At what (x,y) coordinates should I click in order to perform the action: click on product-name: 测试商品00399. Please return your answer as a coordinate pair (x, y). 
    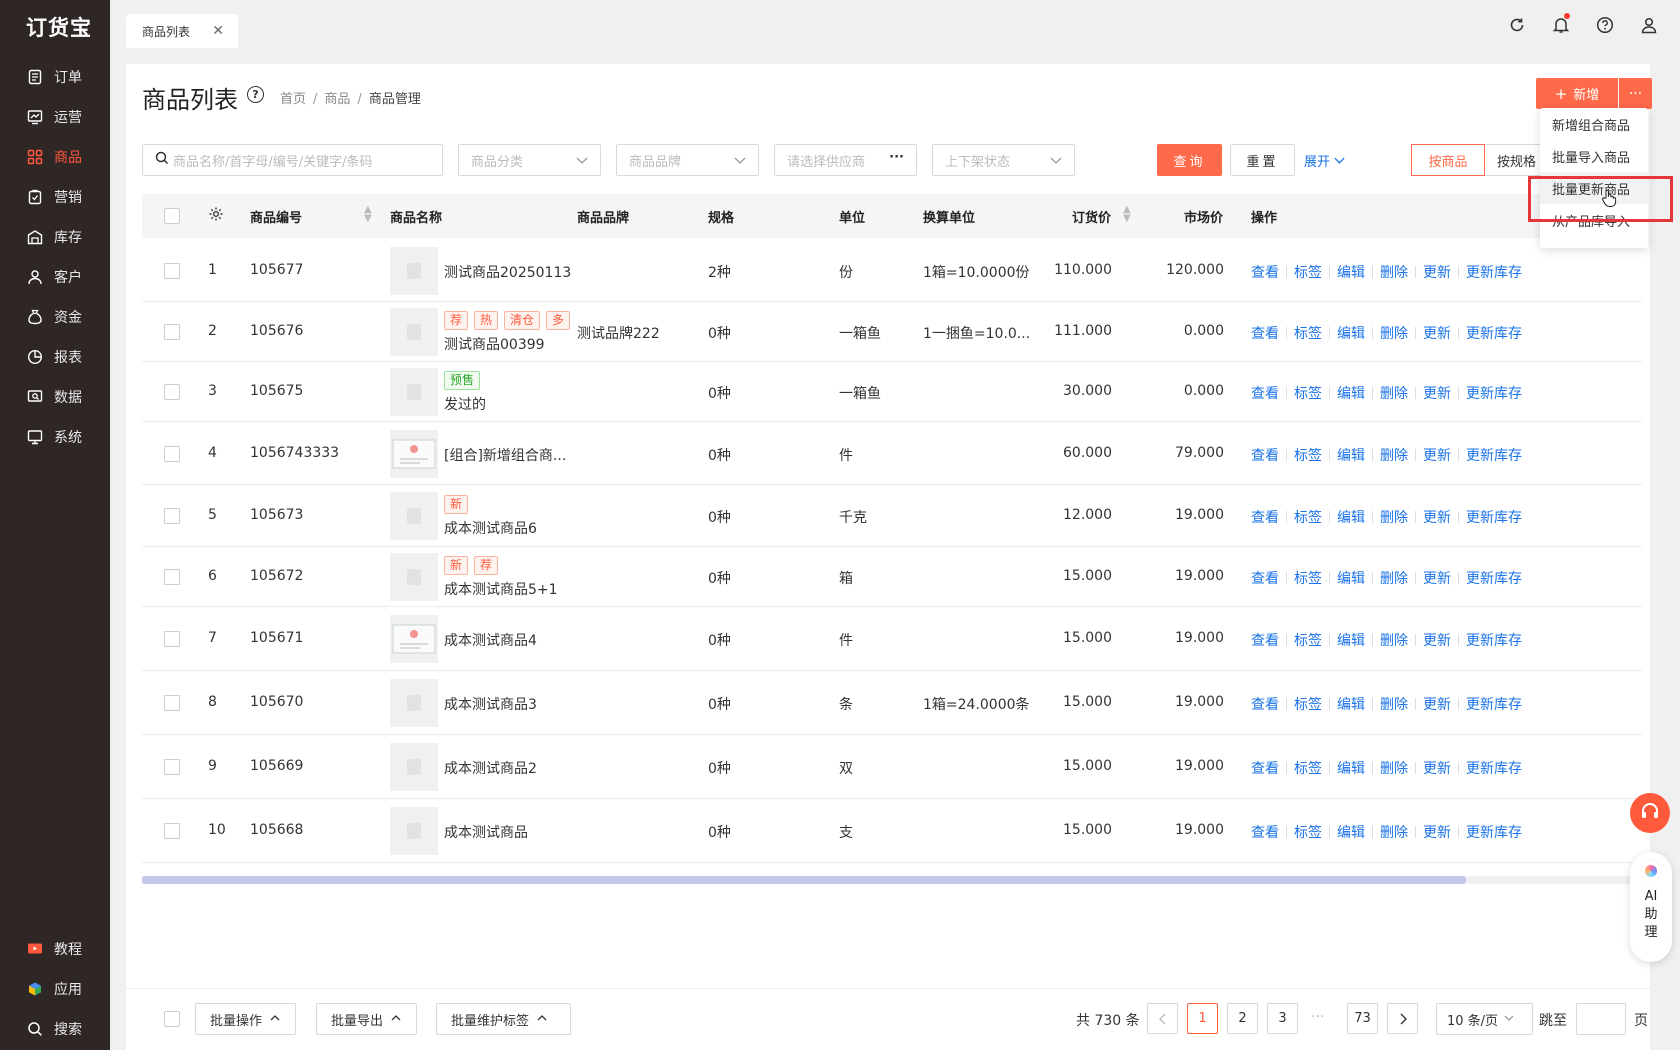
    Looking at the image, I should click on (509, 344).